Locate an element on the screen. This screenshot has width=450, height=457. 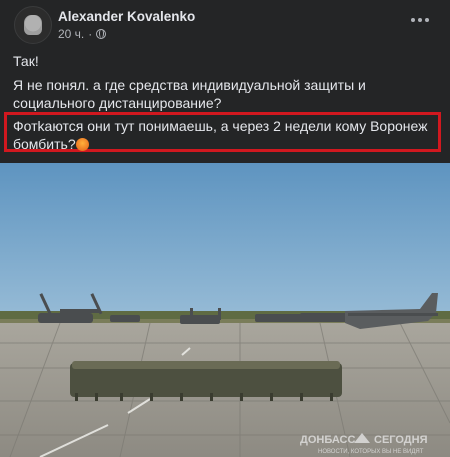
avatar-figure is located at coordinates (33, 25).